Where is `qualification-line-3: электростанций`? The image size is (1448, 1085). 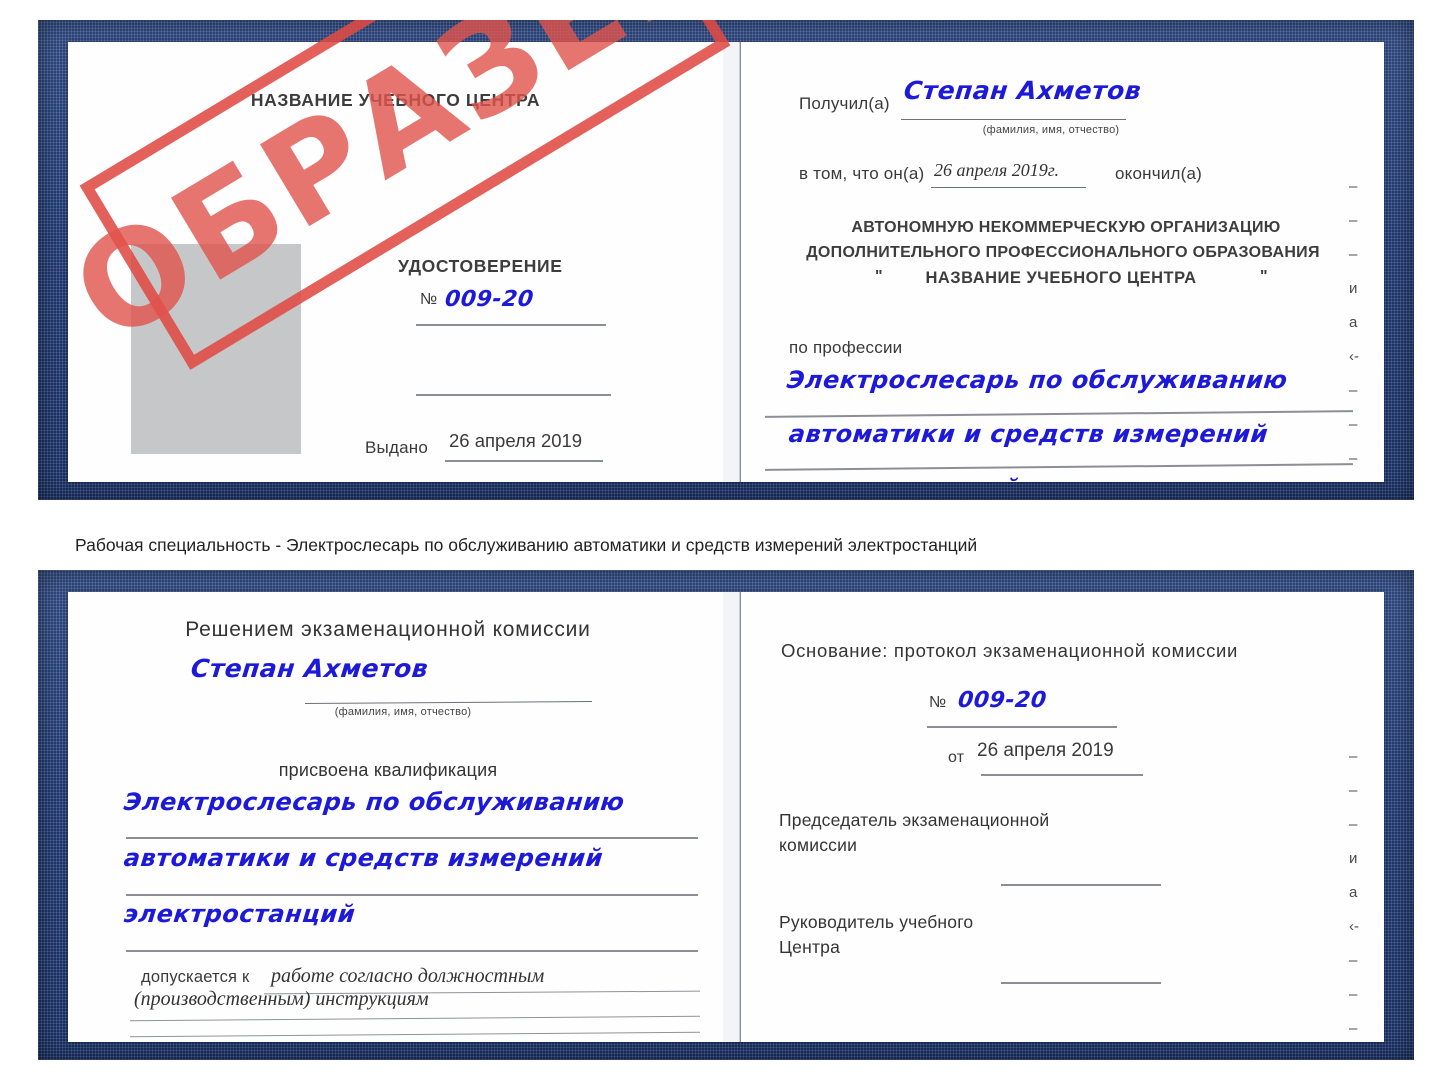
qualification-line-3: электростанций is located at coordinates (239, 914).